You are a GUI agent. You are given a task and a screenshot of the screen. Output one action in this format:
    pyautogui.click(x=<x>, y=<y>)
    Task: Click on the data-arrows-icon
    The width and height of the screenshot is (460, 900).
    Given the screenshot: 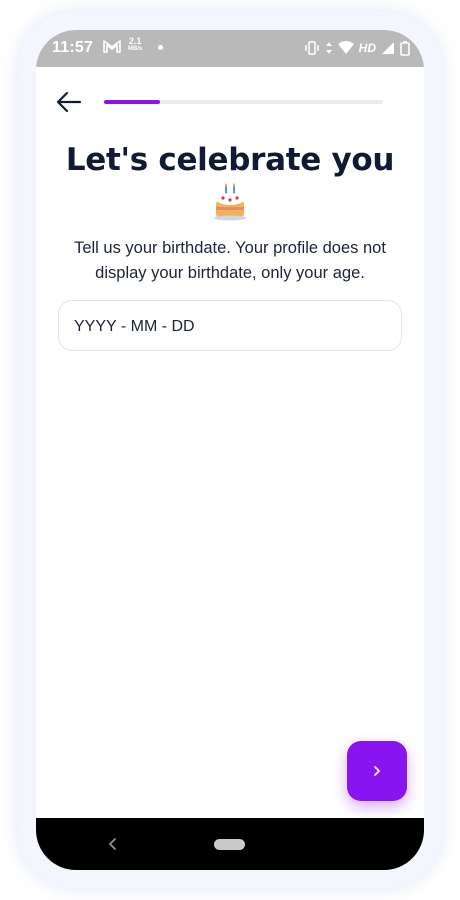 What is the action you would take?
    pyautogui.click(x=328, y=48)
    